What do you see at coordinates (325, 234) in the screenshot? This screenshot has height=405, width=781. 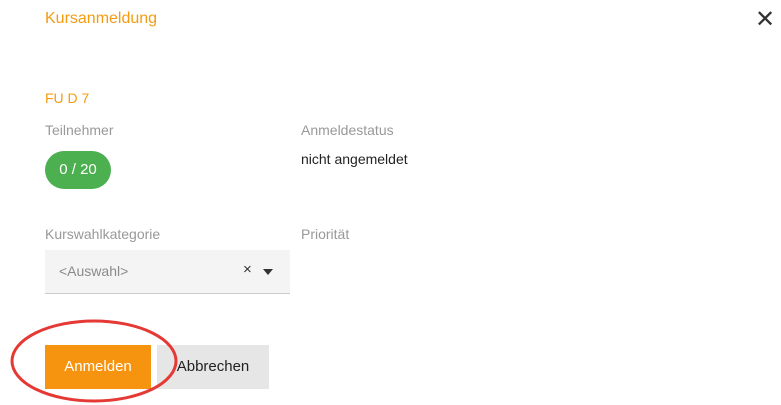 I see `priority-label: Priorität` at bounding box center [325, 234].